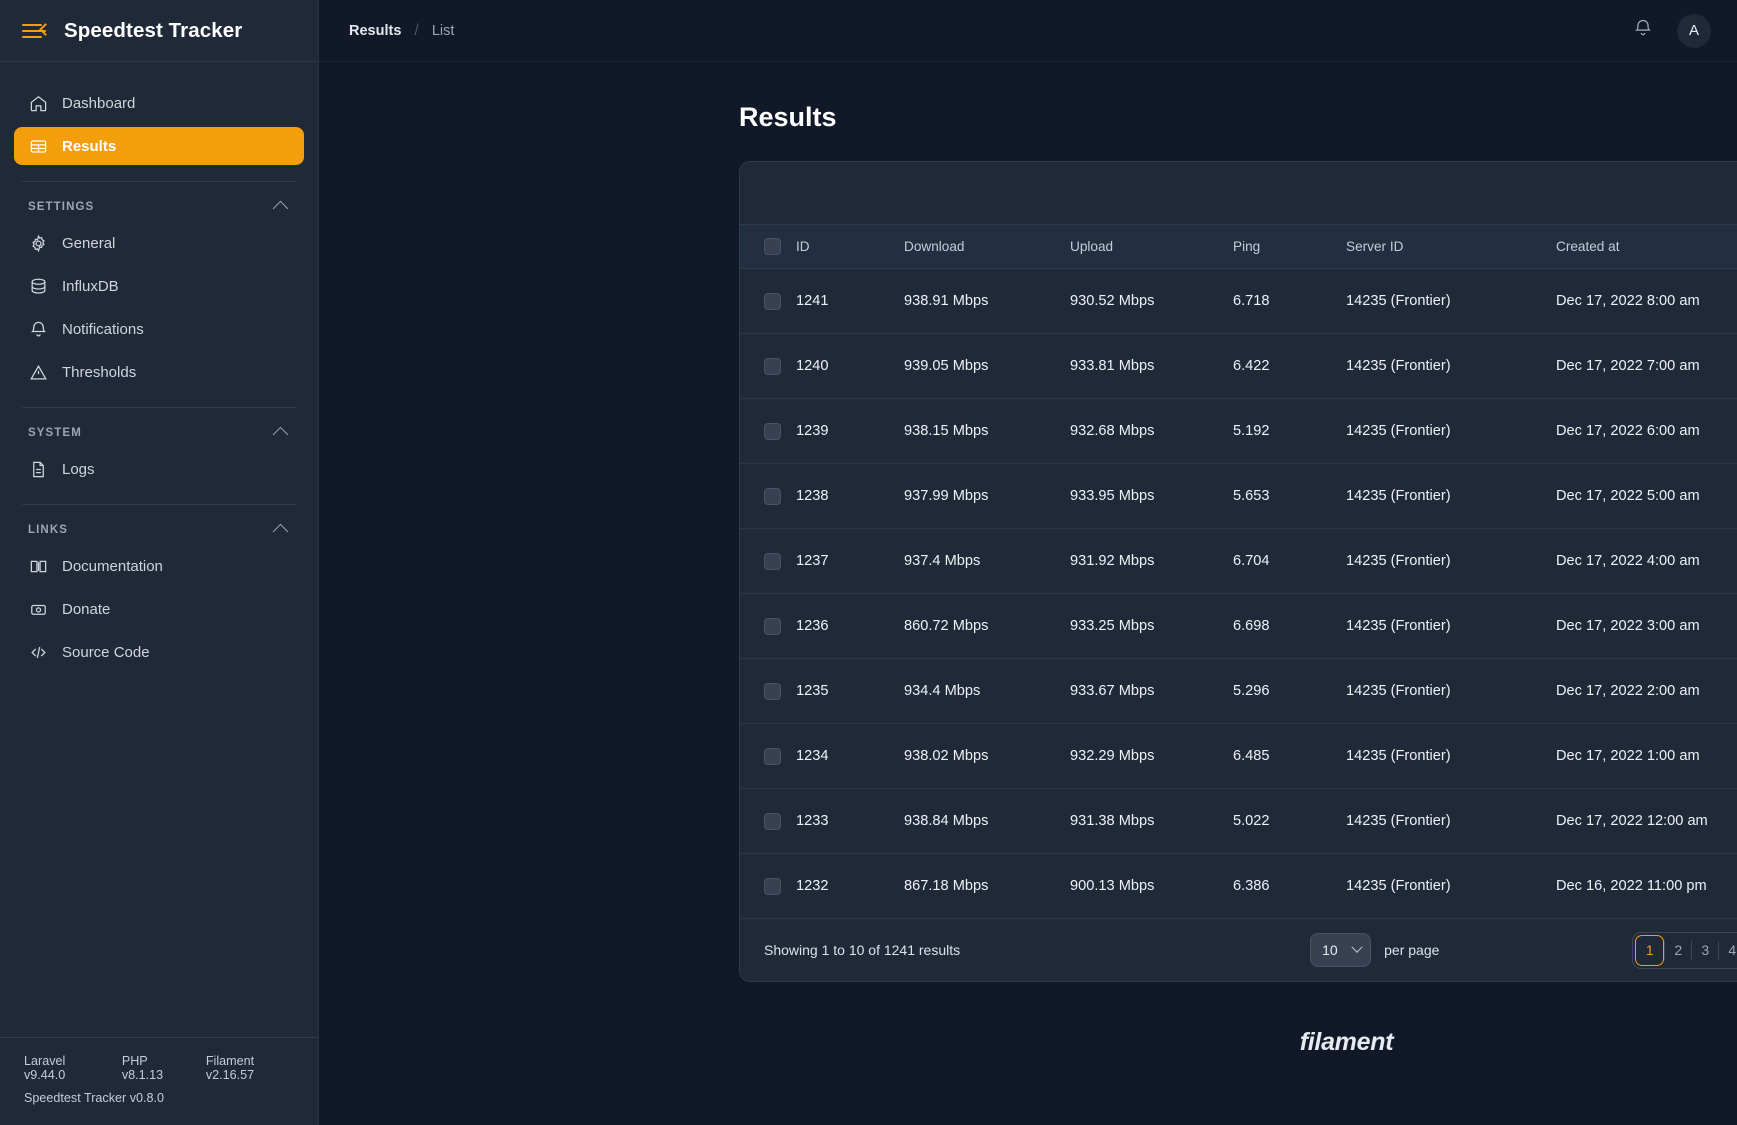  What do you see at coordinates (1678, 950) in the screenshot?
I see `pagination-page-2: 2` at bounding box center [1678, 950].